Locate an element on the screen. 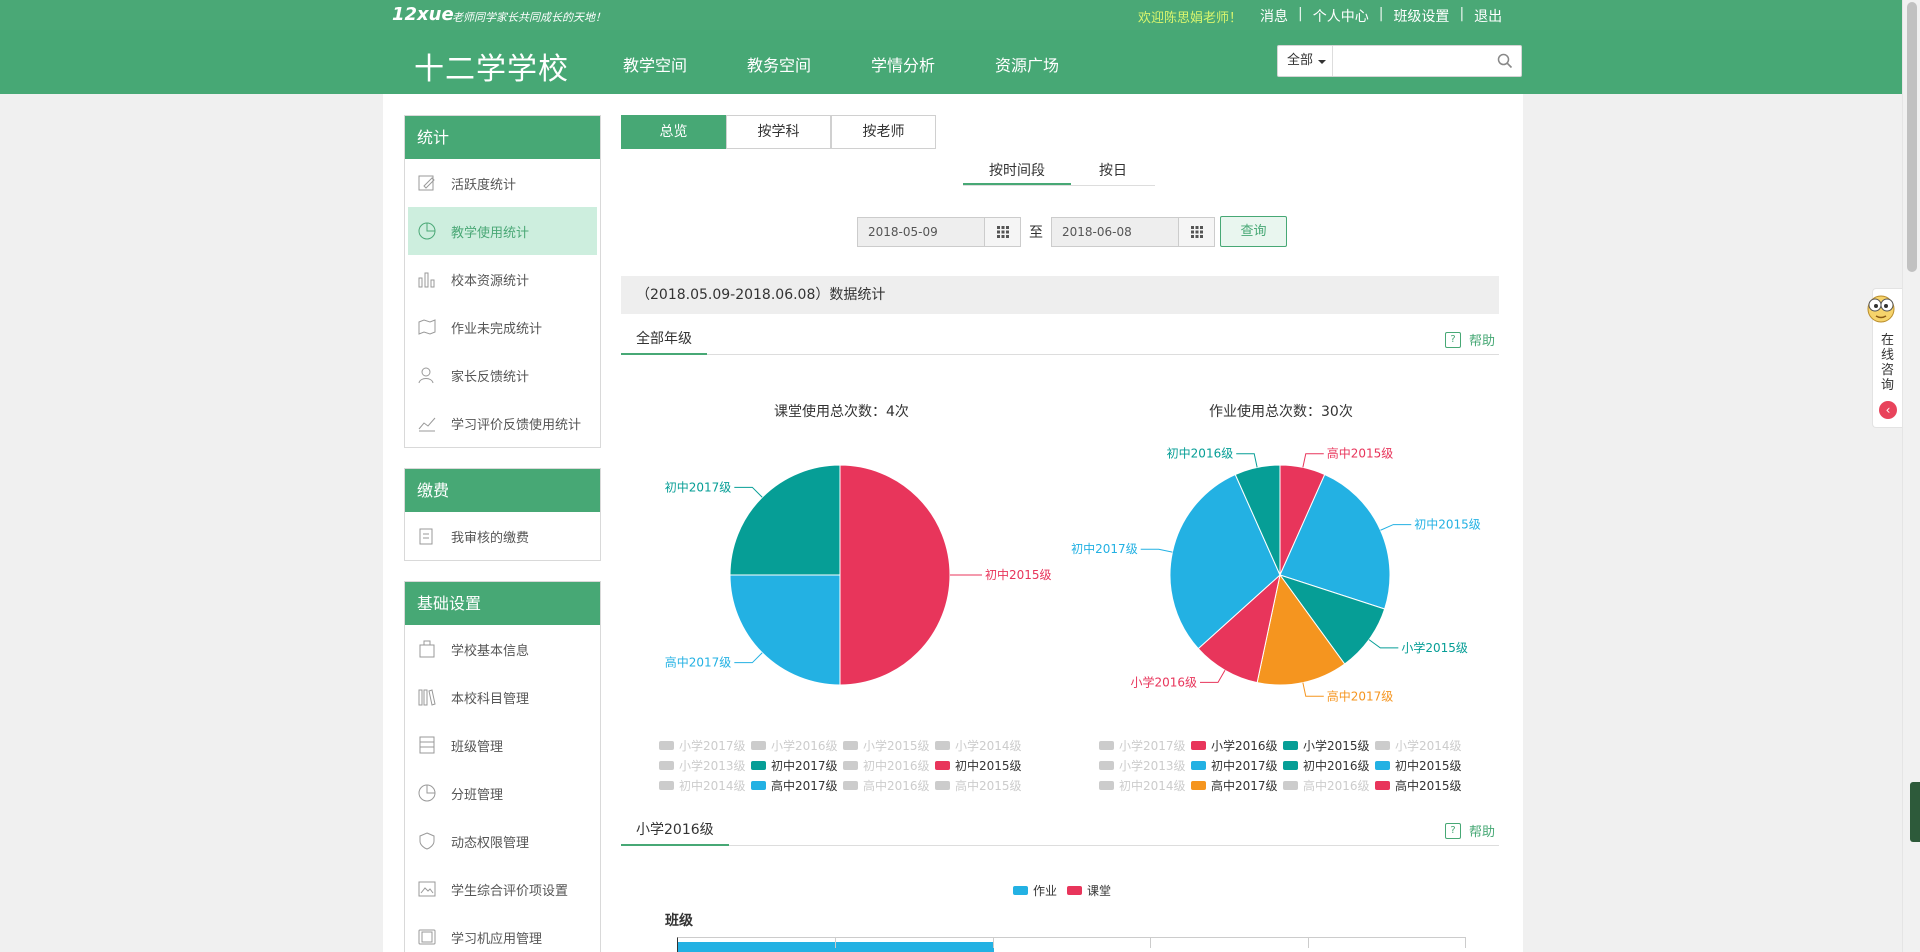  legend-item-class: 课堂 is located at coordinates (1089, 890).